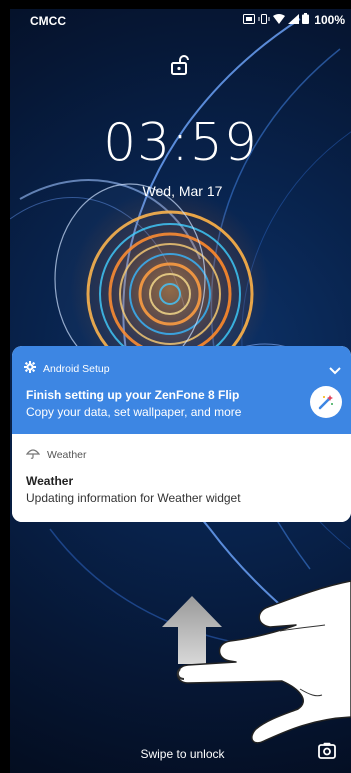 The height and width of the screenshot is (773, 351). I want to click on swipe-up-arrow-icon, so click(192, 630).